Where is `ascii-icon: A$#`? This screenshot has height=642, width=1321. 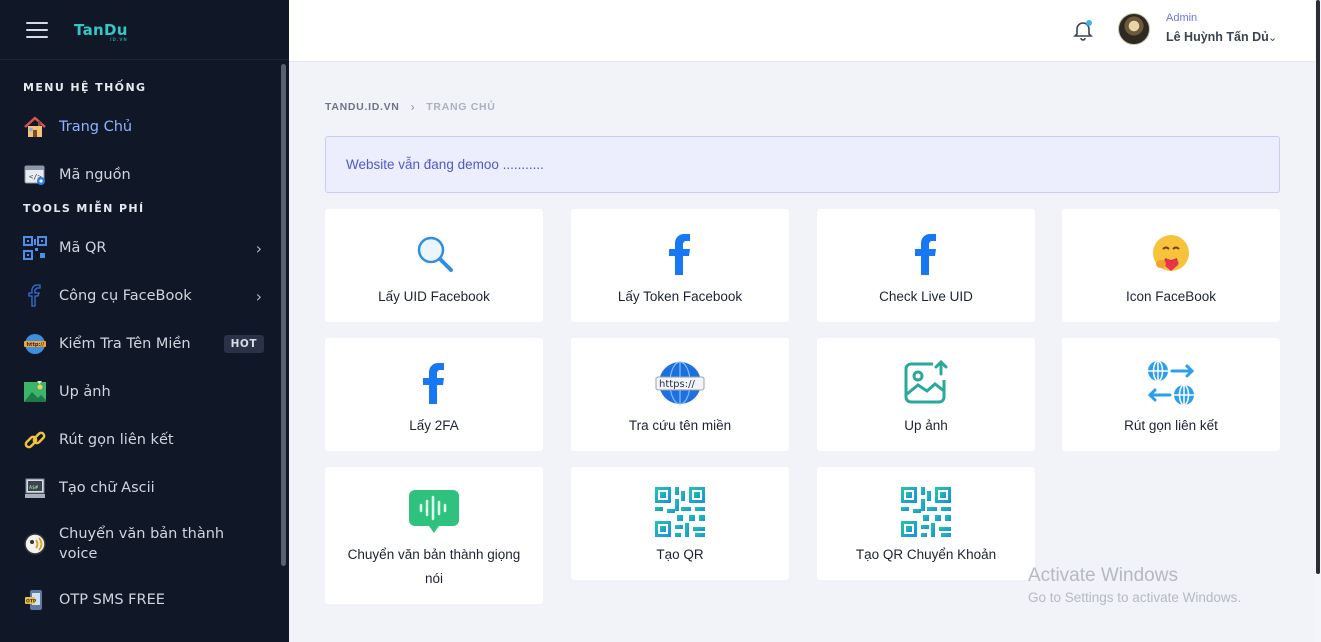 ascii-icon: A$# is located at coordinates (35, 488).